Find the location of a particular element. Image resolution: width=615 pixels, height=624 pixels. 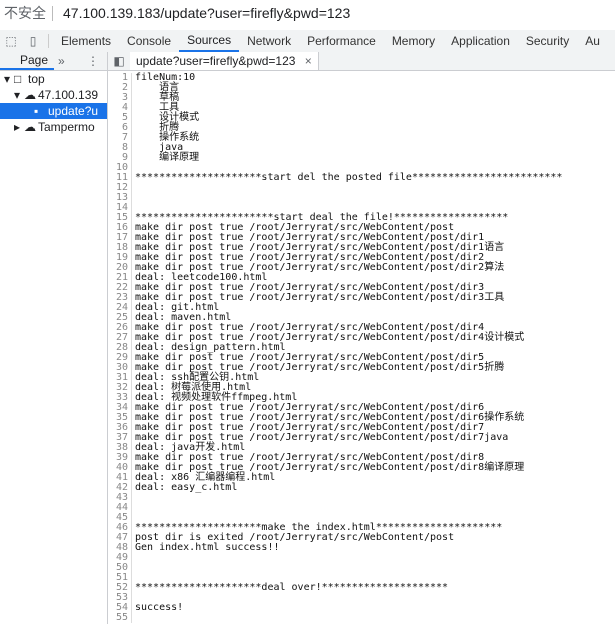

tree-item: ▾ ☁ 47.100.139 is located at coordinates (53, 95).